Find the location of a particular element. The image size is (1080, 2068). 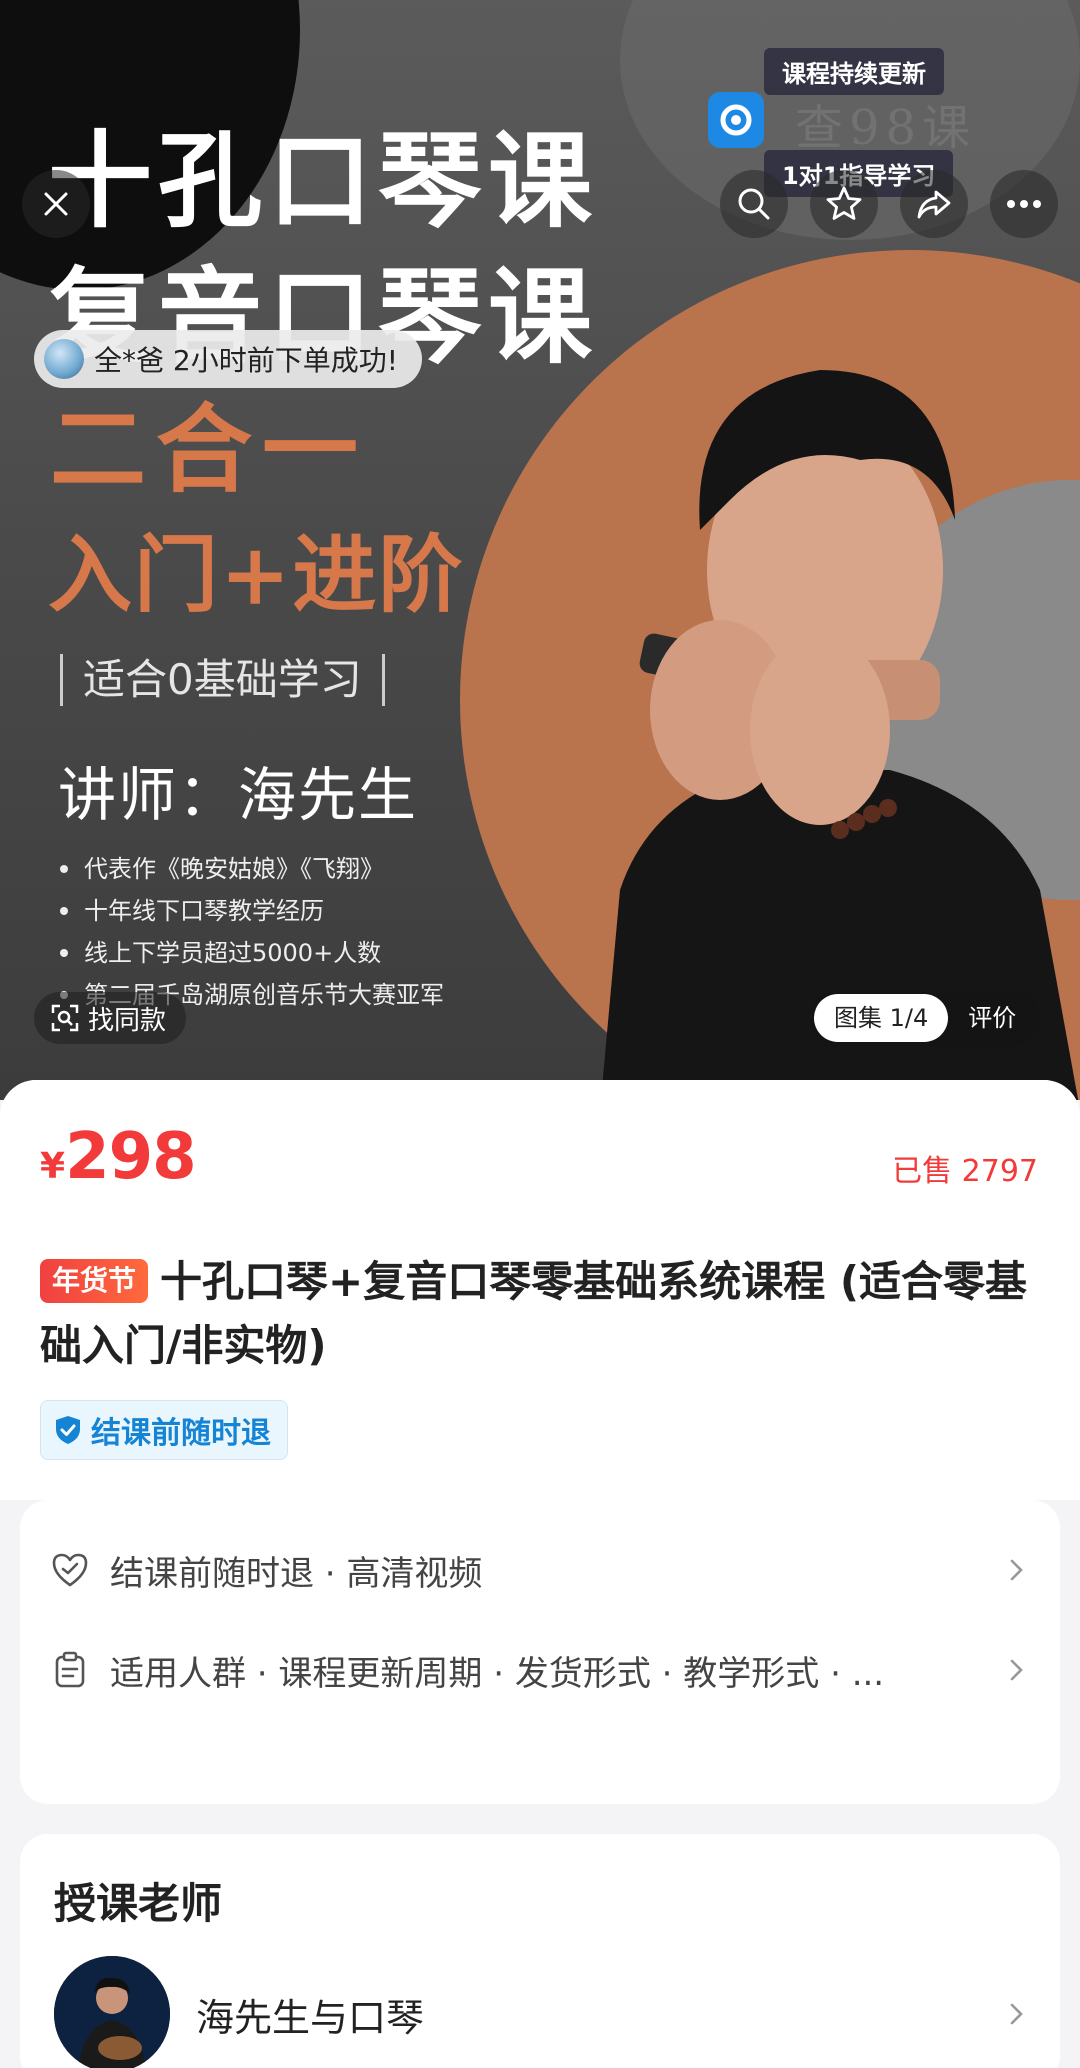

banner-bullet: 线上下学员超过5000+人数 is located at coordinates (252, 953).